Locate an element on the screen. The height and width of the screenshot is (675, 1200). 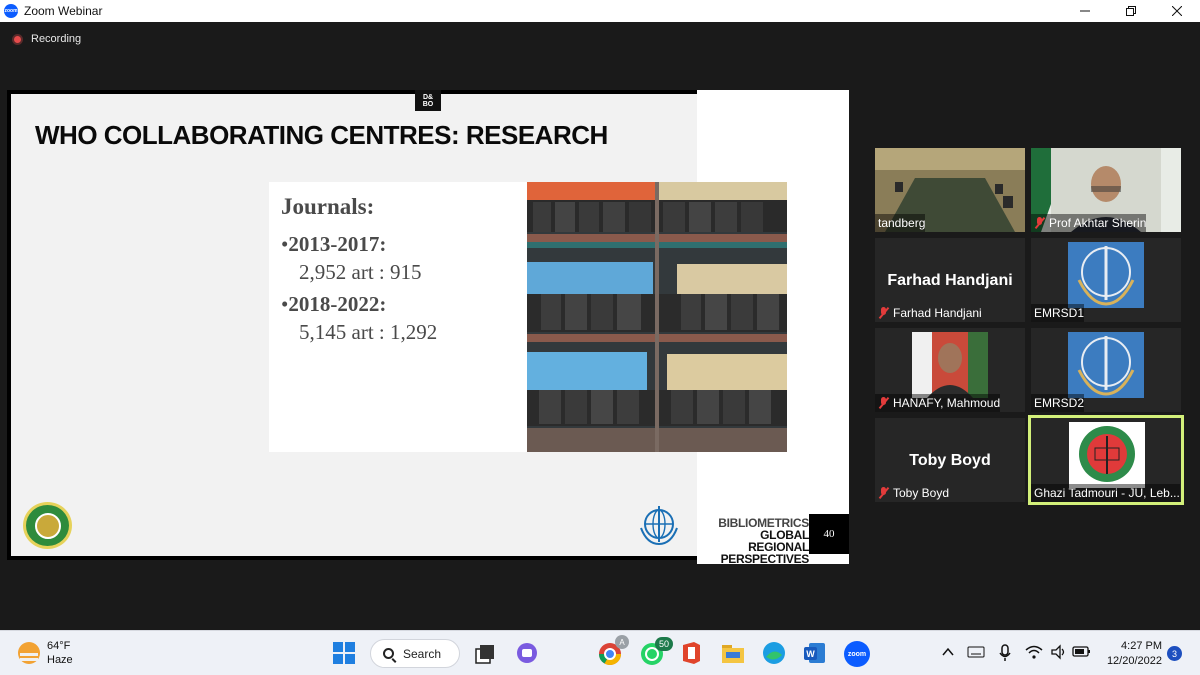
participant-name: HANAFY, Mahmoud is located at coordinates (947, 403).